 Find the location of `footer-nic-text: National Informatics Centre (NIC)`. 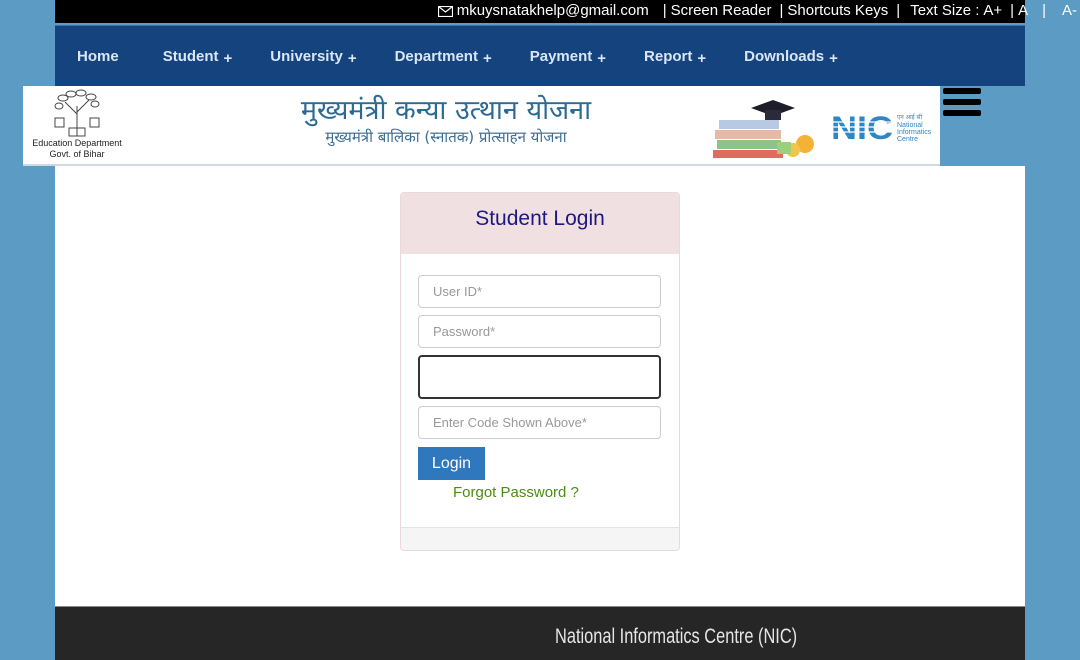

footer-nic-text: National Informatics Centre (NIC) is located at coordinates (676, 636).